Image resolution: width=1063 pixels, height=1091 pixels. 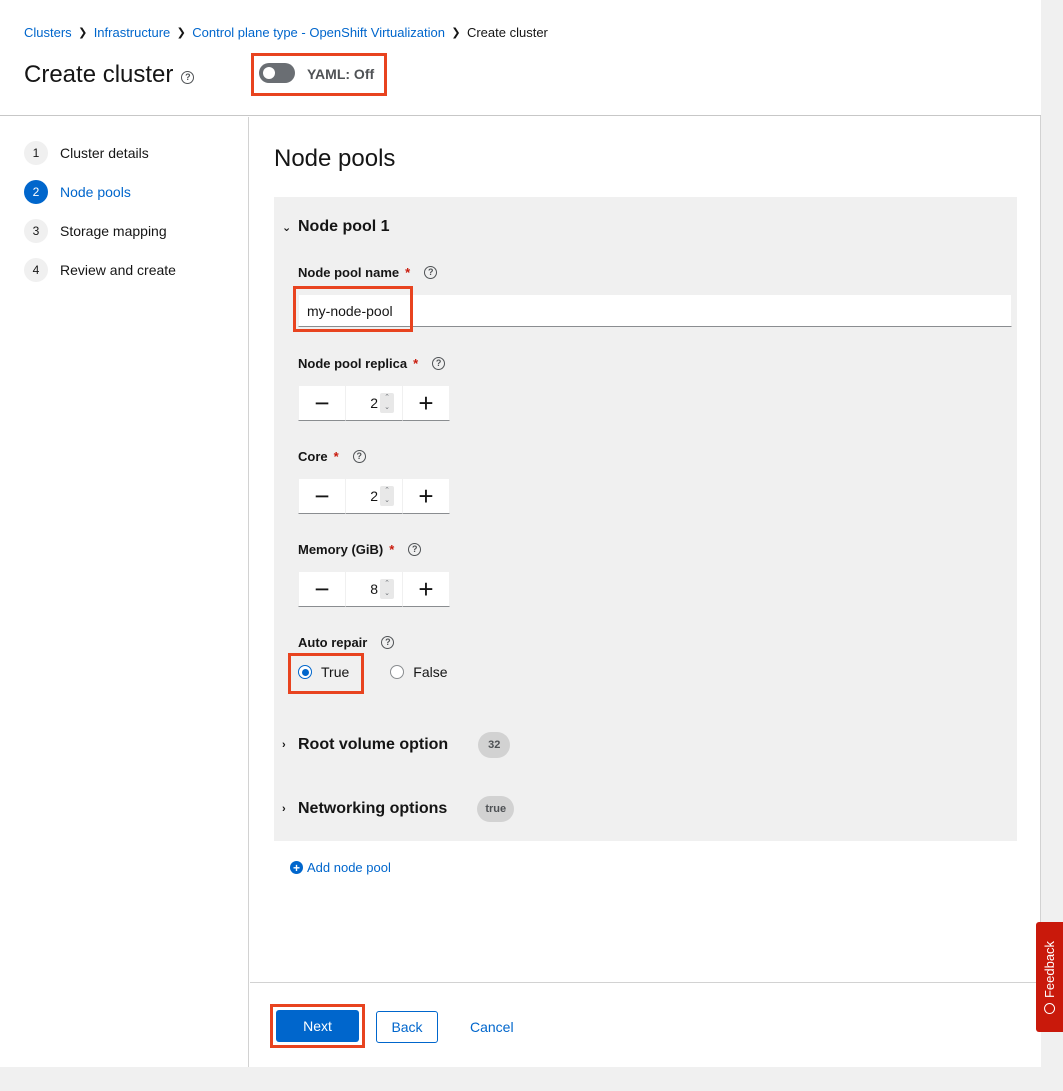 I want to click on radio-true, so click(x=305, y=672).